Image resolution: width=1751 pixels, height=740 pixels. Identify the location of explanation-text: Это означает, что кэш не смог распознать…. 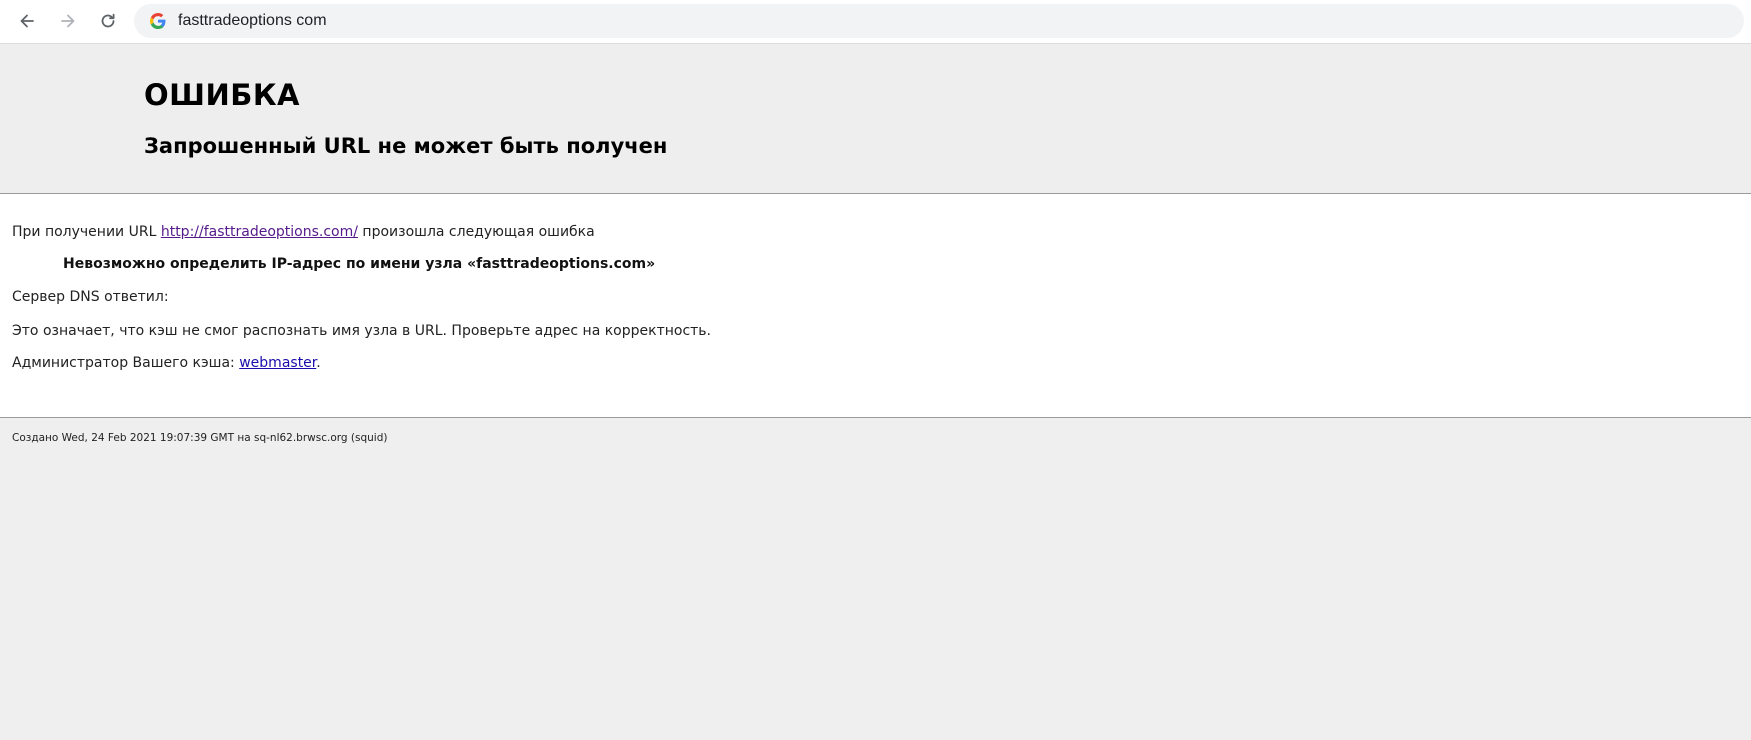
(362, 331).